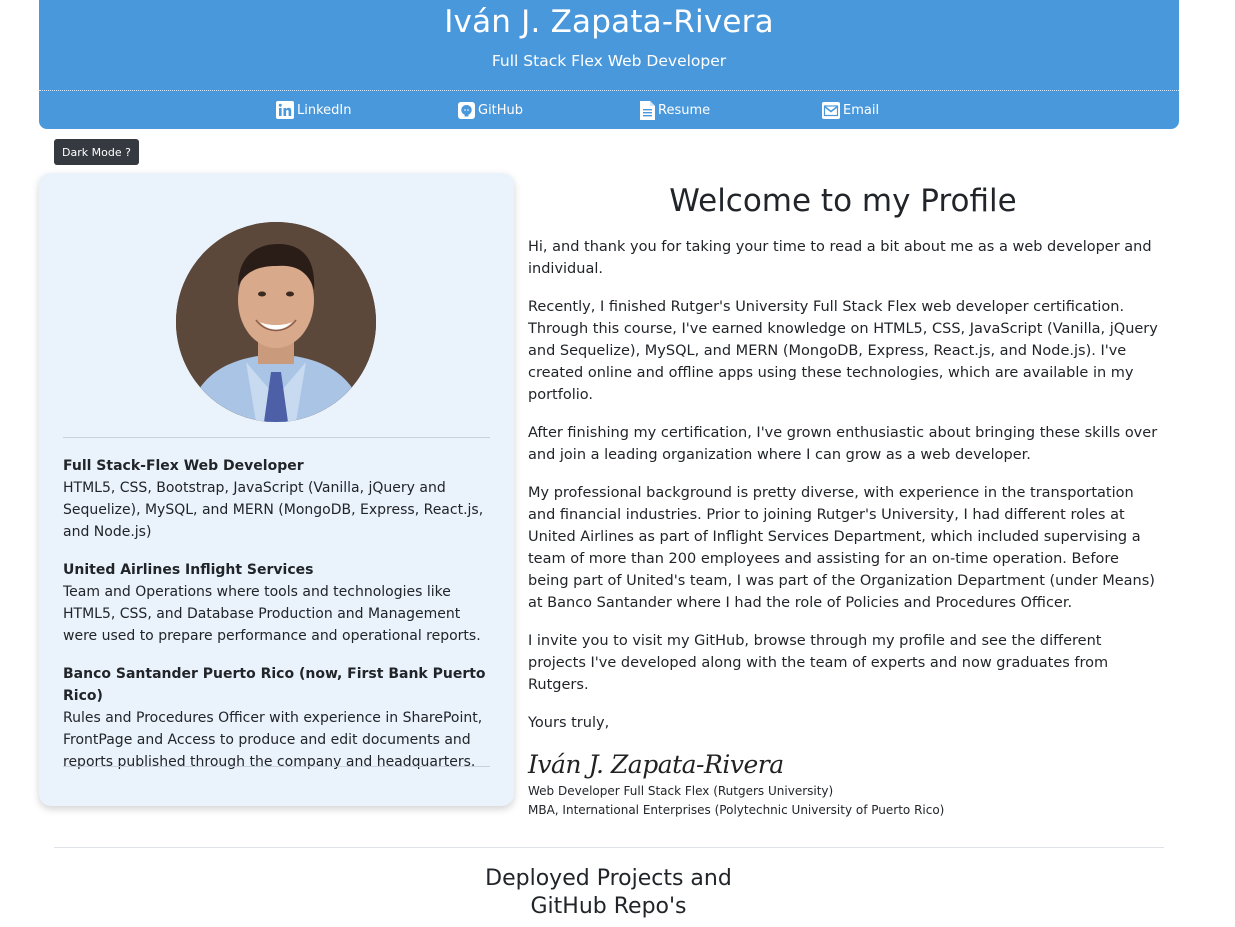  What do you see at coordinates (188, 570) in the screenshot?
I see `experience-title: United Airlines Inflight Services` at bounding box center [188, 570].